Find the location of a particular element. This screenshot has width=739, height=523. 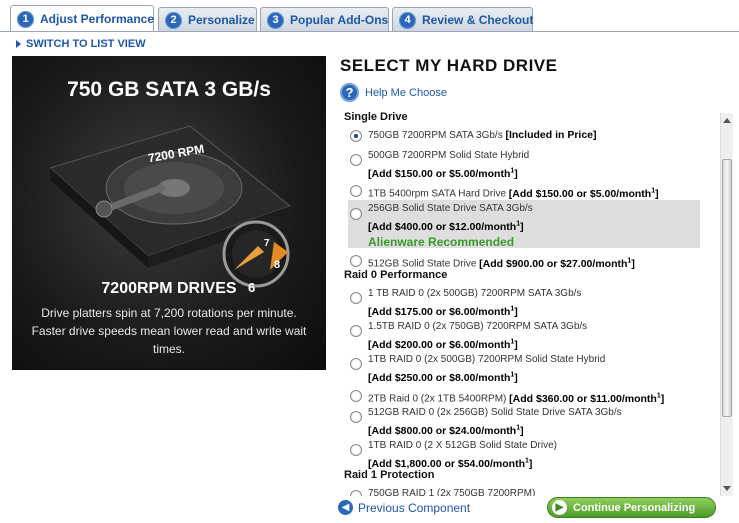

option-price: [Add $360.00 or $11.00/month1] is located at coordinates (587, 398).